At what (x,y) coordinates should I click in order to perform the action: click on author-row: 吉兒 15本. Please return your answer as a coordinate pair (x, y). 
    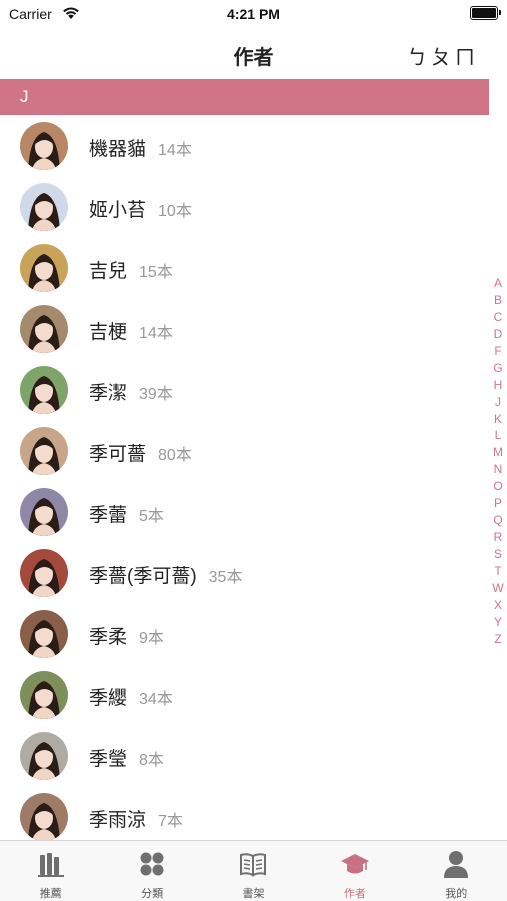
    Looking at the image, I should click on (244, 267).